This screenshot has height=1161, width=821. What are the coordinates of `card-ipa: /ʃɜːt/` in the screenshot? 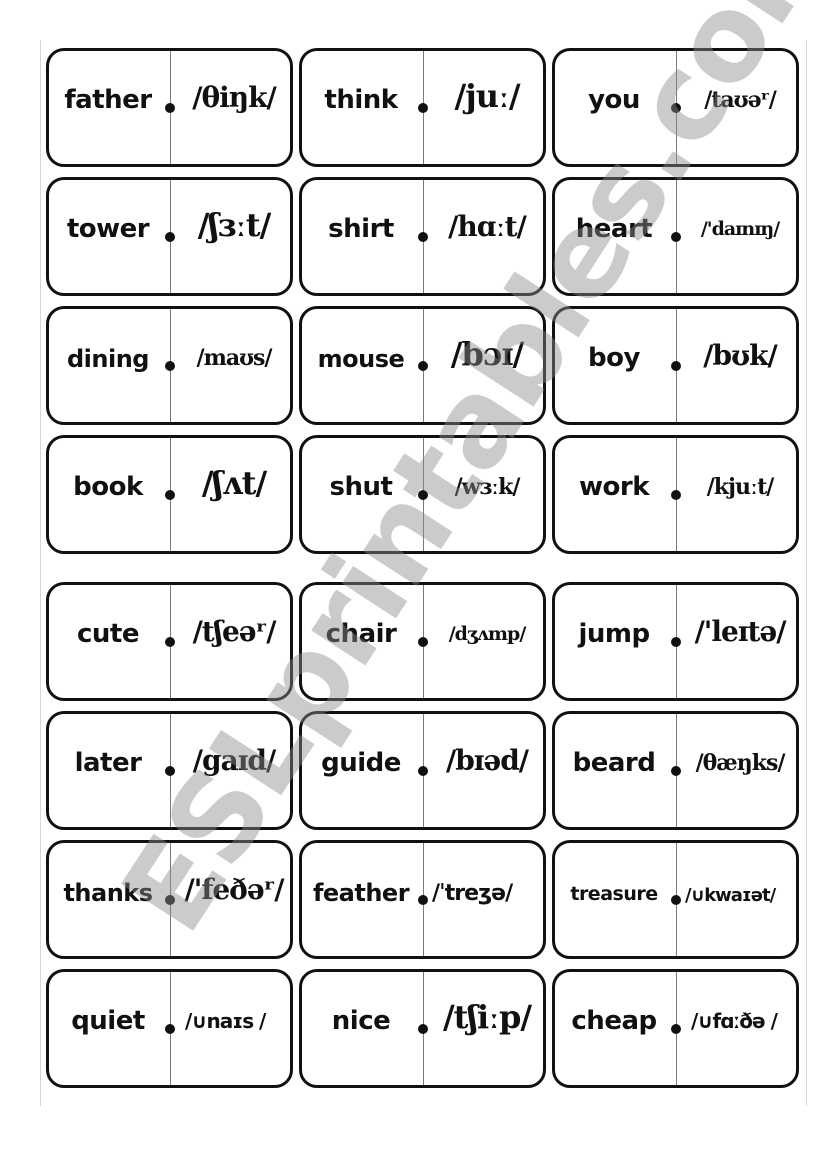 It's located at (234, 225).